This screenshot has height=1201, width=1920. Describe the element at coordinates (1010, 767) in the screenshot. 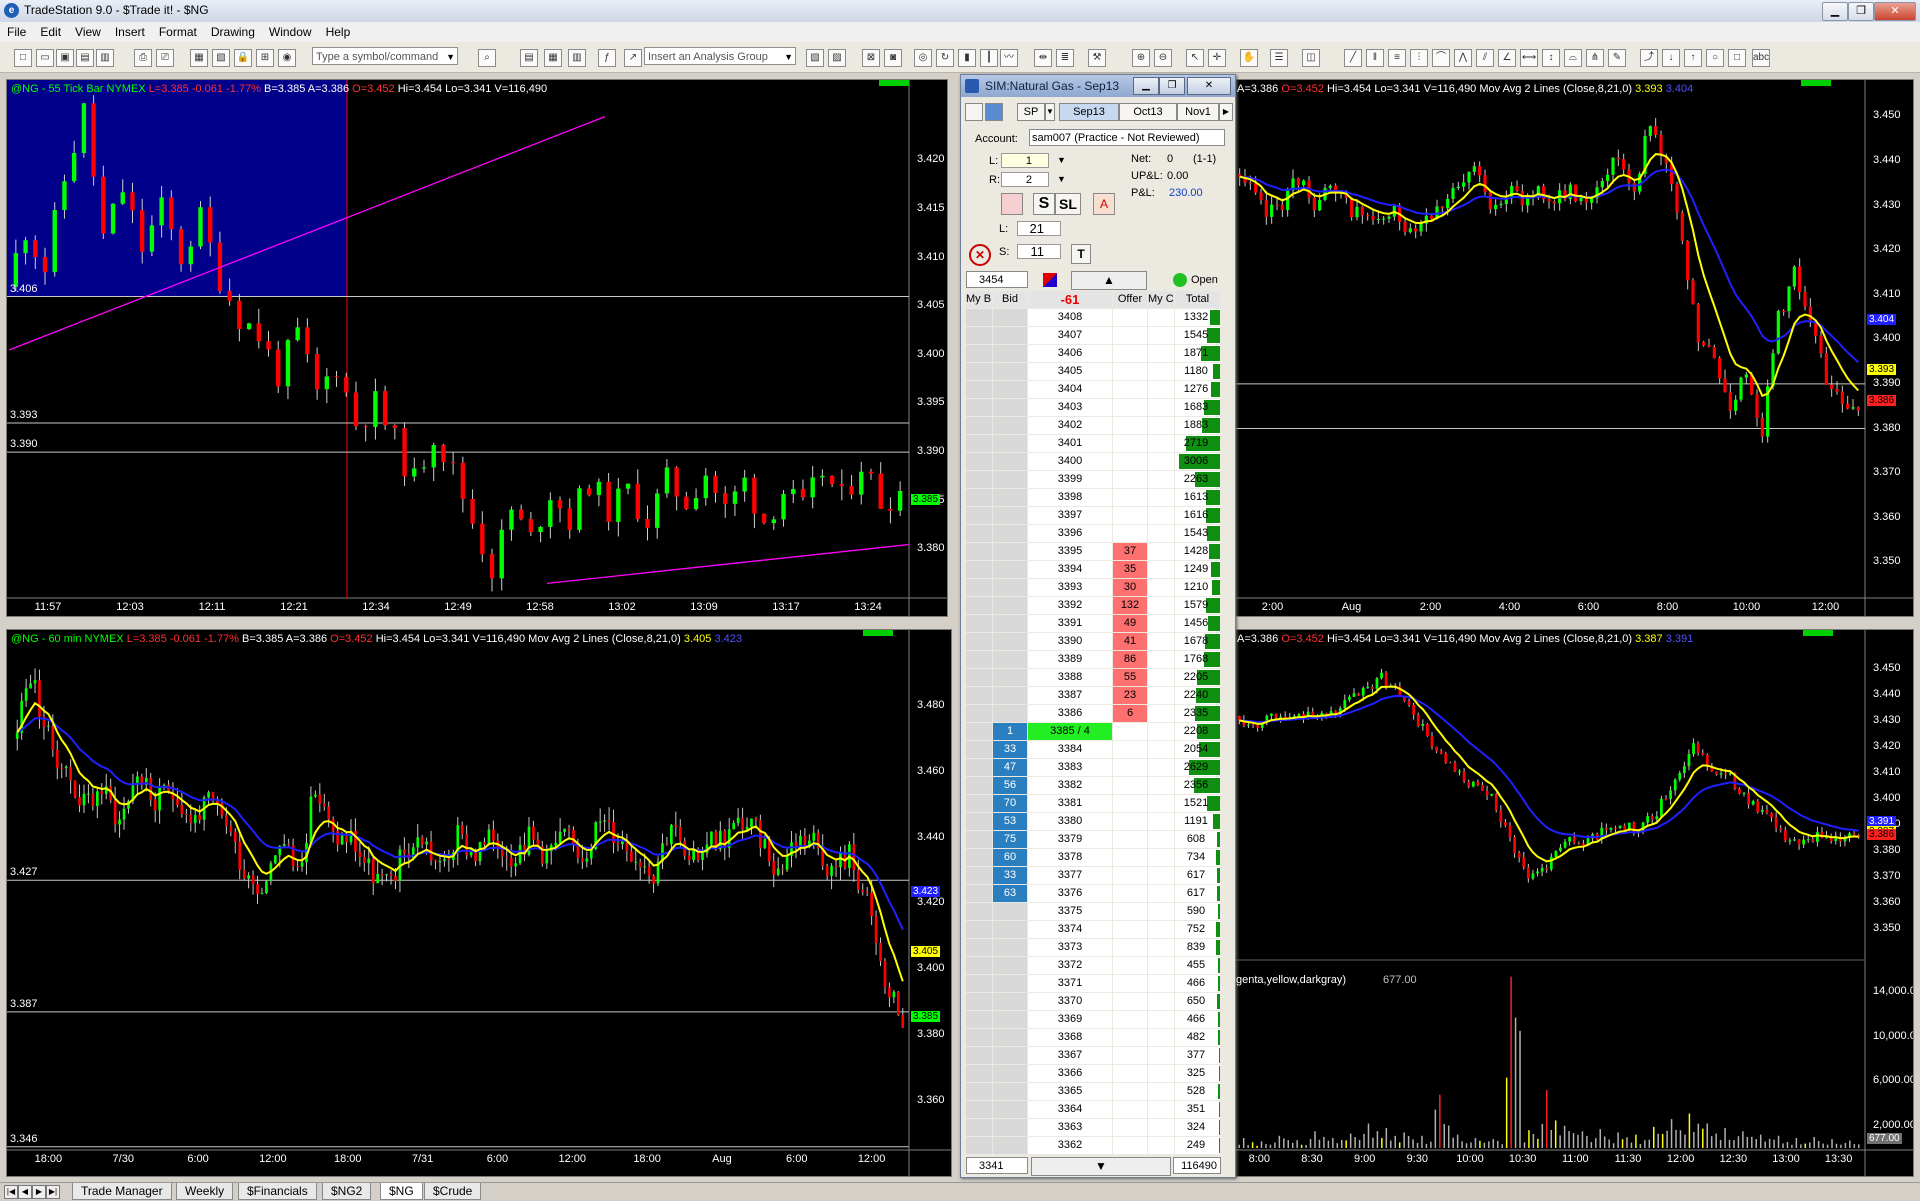

I see `bid-cell: 47` at that location.